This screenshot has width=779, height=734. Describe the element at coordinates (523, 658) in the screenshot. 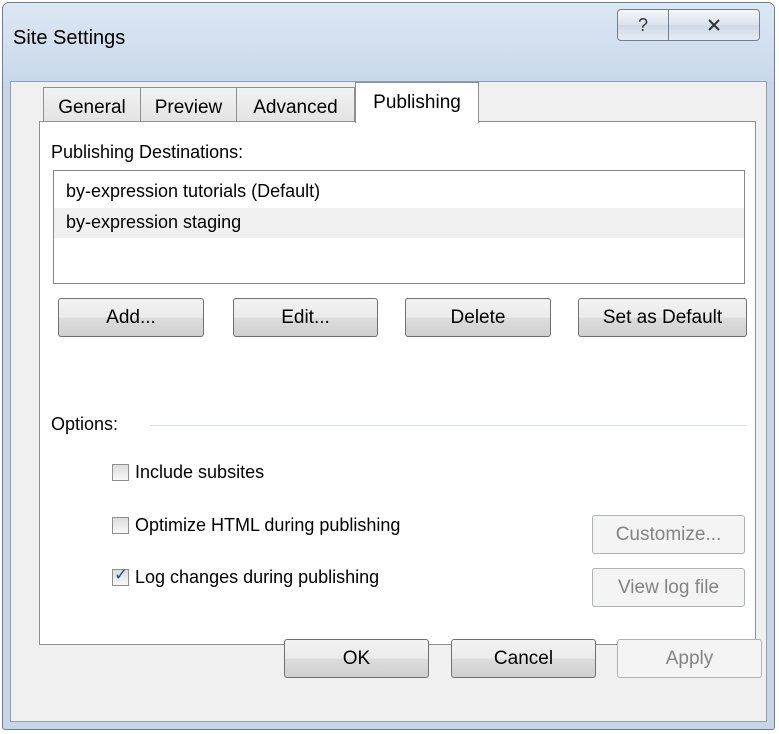

I see `cancel-button: Cancel` at that location.